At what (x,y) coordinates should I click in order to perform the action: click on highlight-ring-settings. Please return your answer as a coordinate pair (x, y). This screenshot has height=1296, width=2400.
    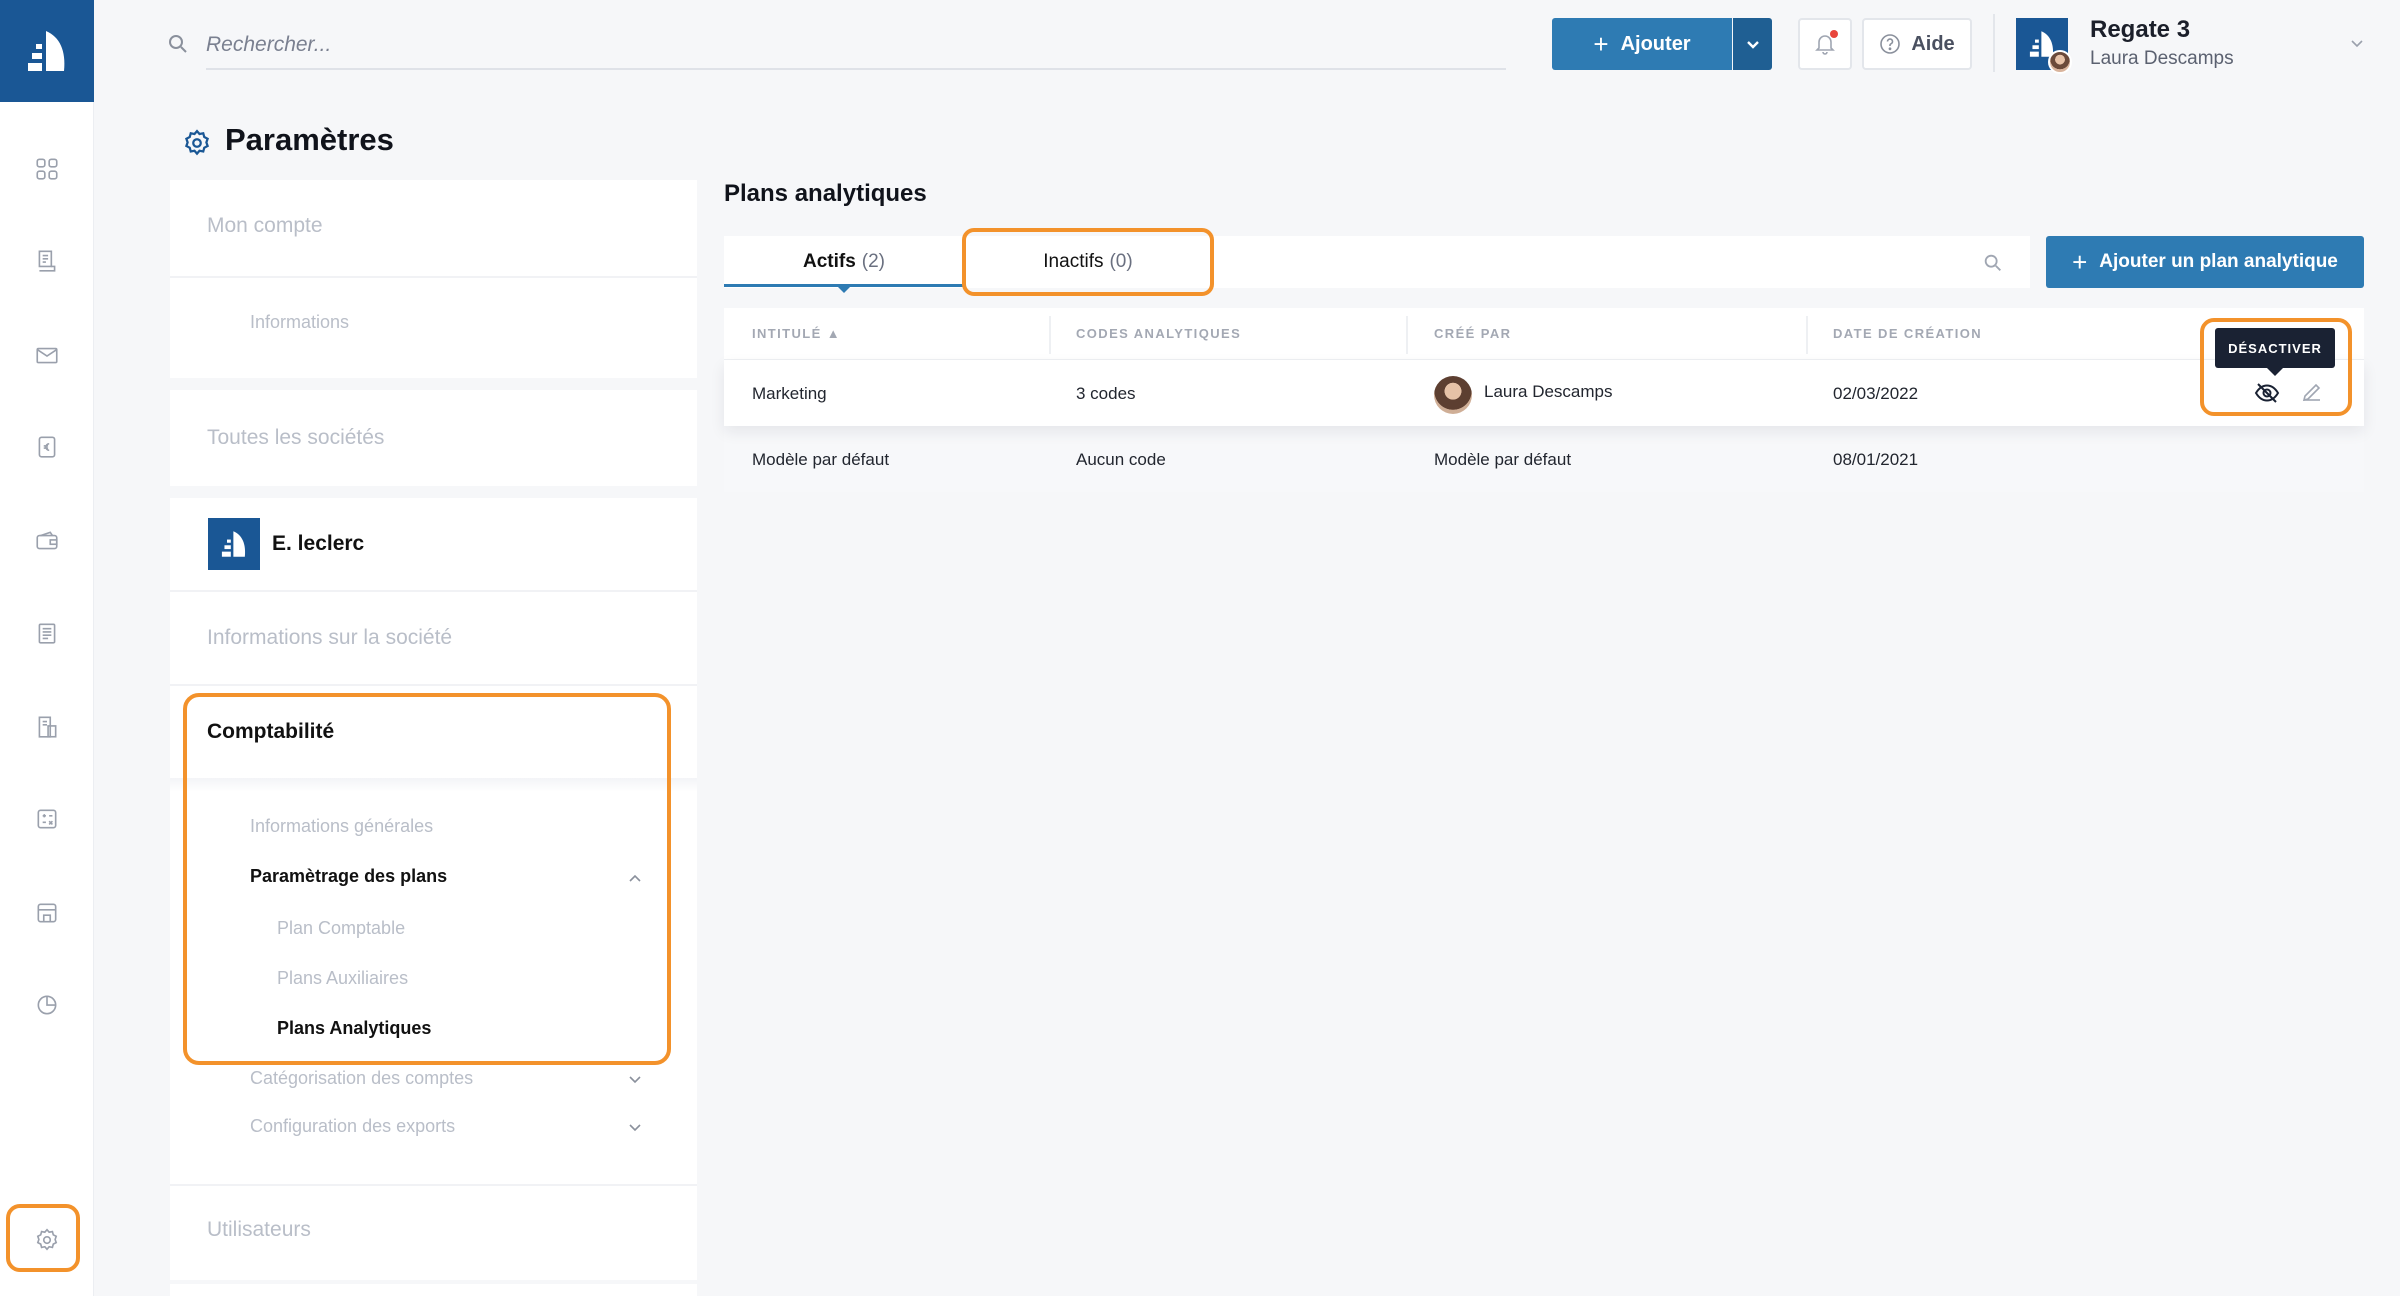
    Looking at the image, I should click on (43, 1238).